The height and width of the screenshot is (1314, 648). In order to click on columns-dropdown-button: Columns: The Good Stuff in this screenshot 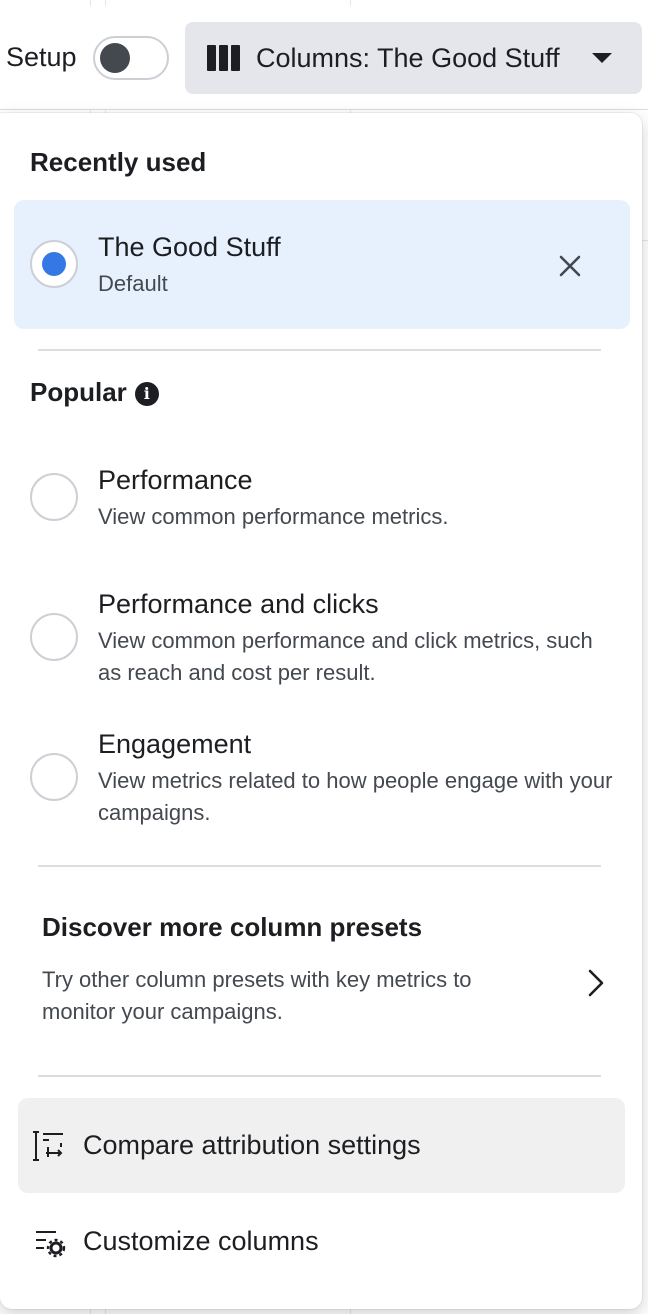, I will do `click(413, 58)`.